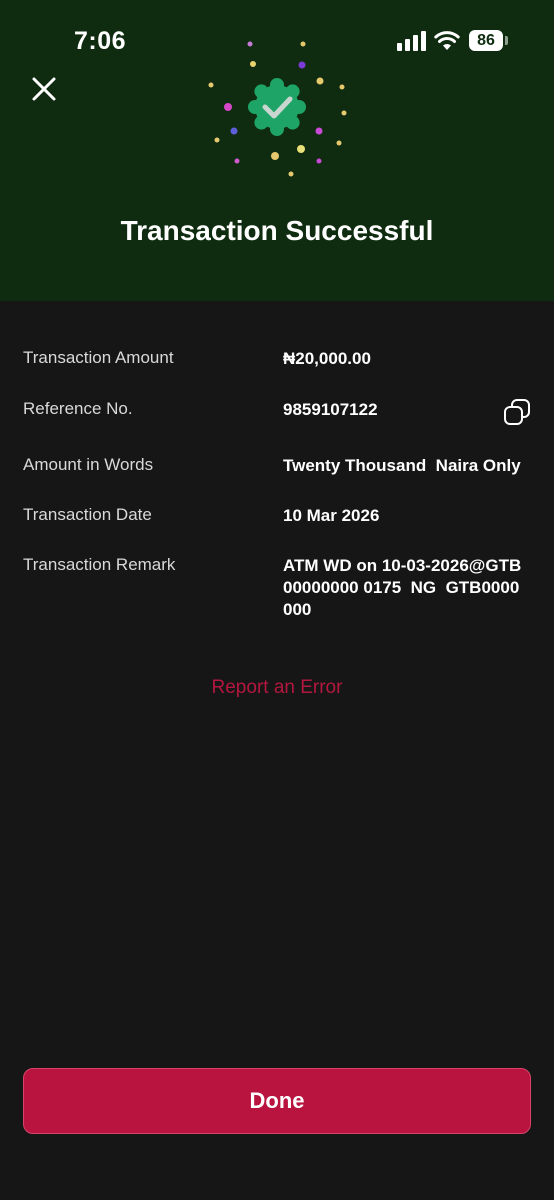  What do you see at coordinates (506, 40) in the screenshot?
I see `battery-tip` at bounding box center [506, 40].